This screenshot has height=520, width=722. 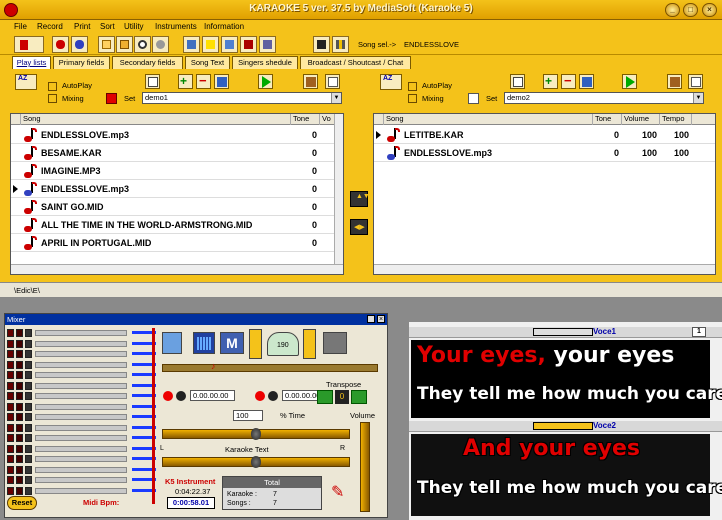 What do you see at coordinates (338, 189) in the screenshot?
I see `scrollbar-vertical-left` at bounding box center [338, 189].